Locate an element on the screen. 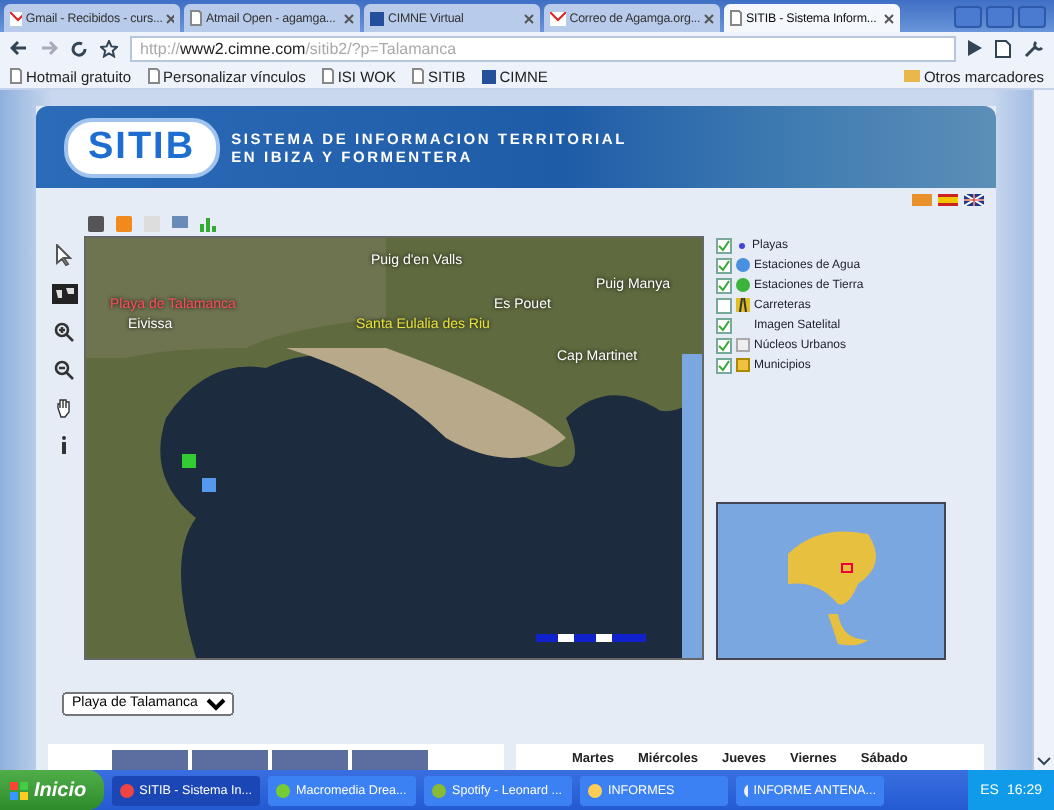 The height and width of the screenshot is (810, 1054). windows-logo-icon is located at coordinates (19, 790).